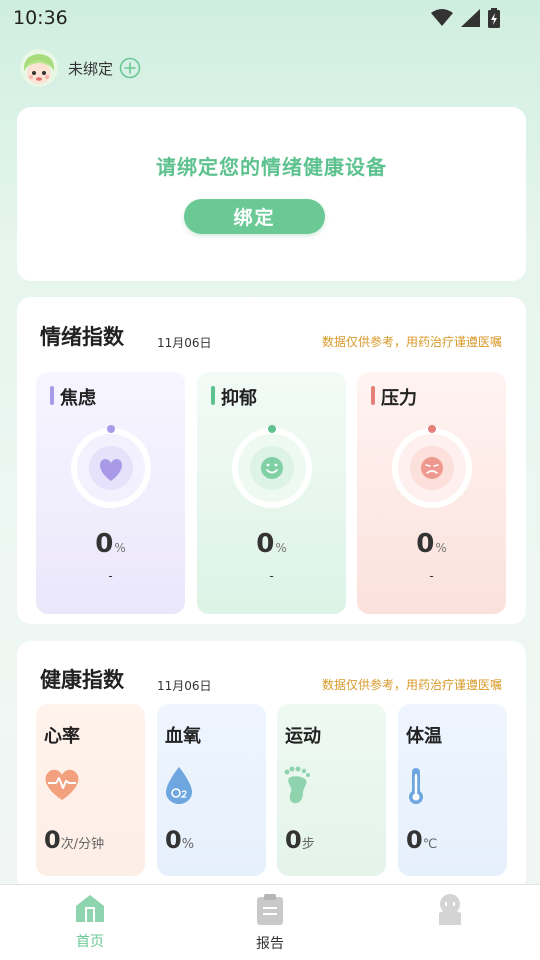 This screenshot has width=540, height=960. I want to click on depression-accent-bar, so click(213, 395).